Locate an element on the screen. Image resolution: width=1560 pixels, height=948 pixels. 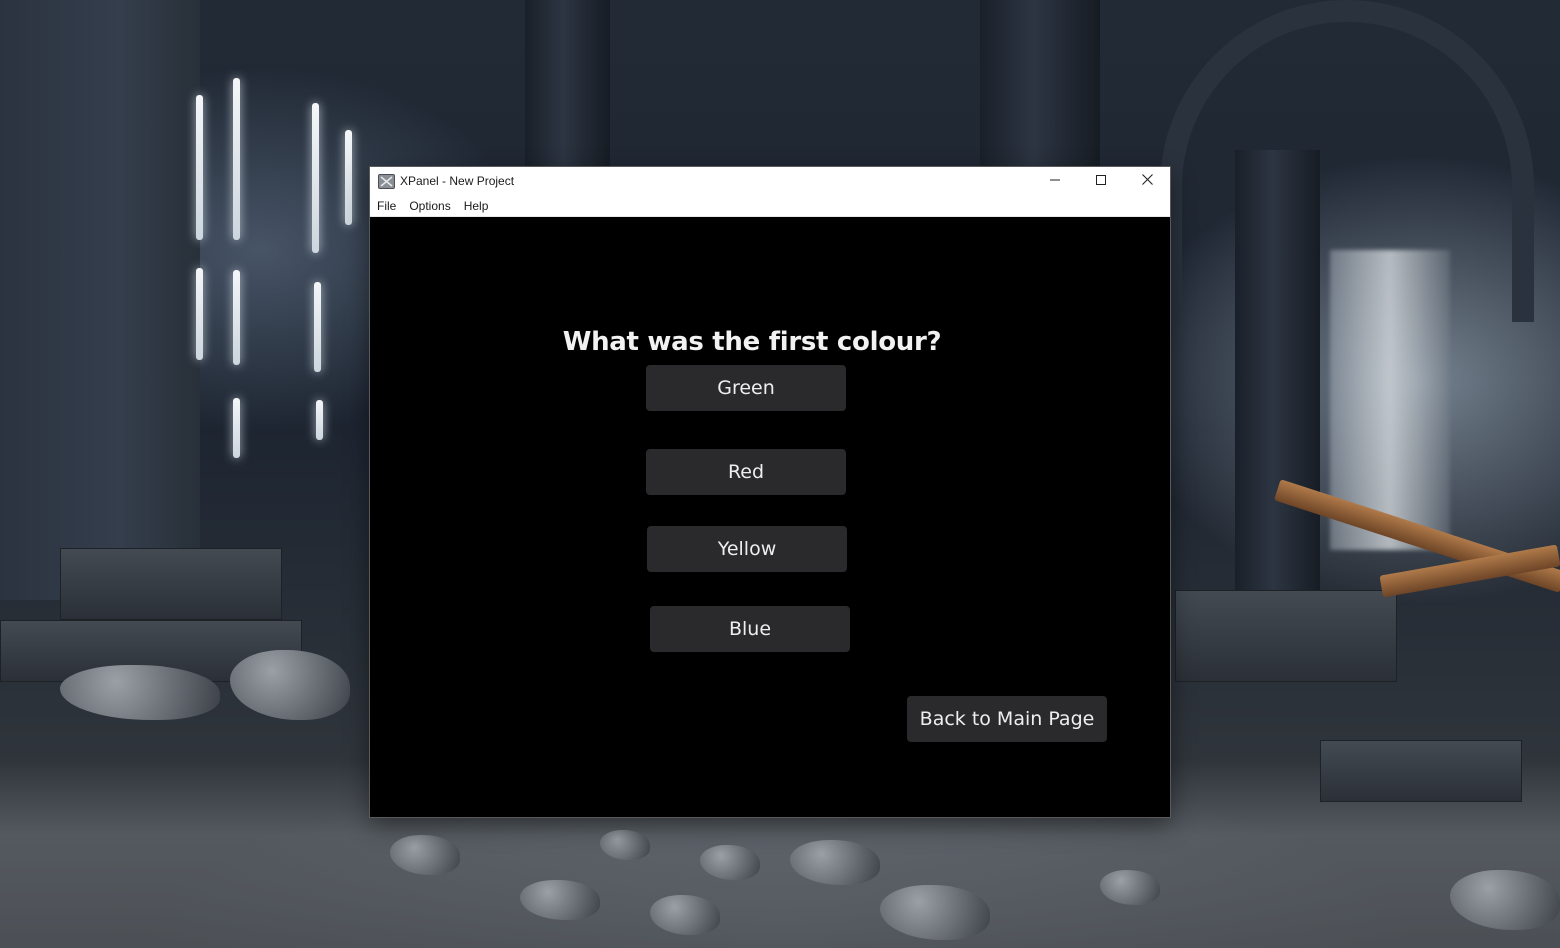
close-icon is located at coordinates (1147, 181).